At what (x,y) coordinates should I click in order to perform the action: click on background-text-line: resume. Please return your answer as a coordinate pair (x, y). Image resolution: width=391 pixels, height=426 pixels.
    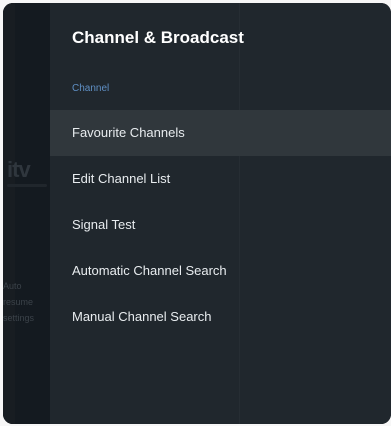
    Looking at the image, I should click on (18, 302).